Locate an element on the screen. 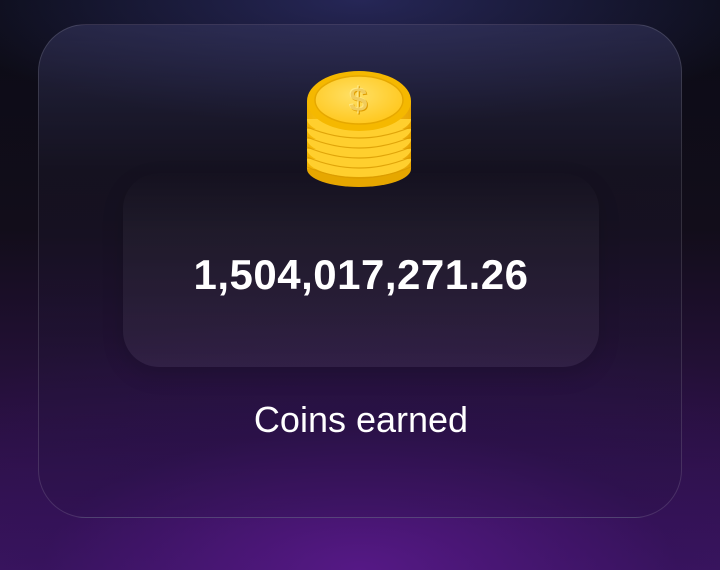 The height and width of the screenshot is (570, 720). coins-caption: Coins earned is located at coordinates (361, 419).